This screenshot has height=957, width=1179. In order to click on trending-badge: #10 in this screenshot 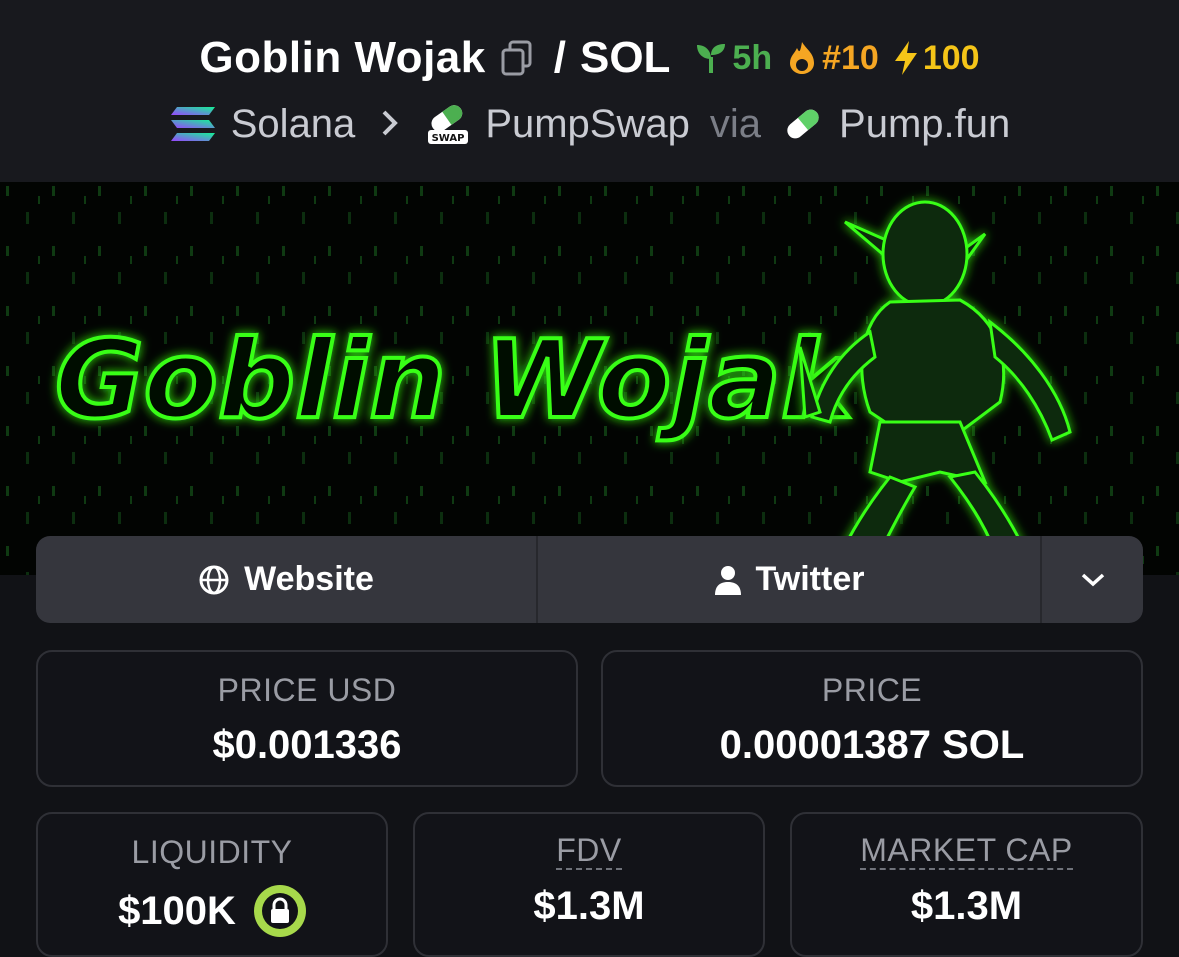, I will do `click(832, 58)`.